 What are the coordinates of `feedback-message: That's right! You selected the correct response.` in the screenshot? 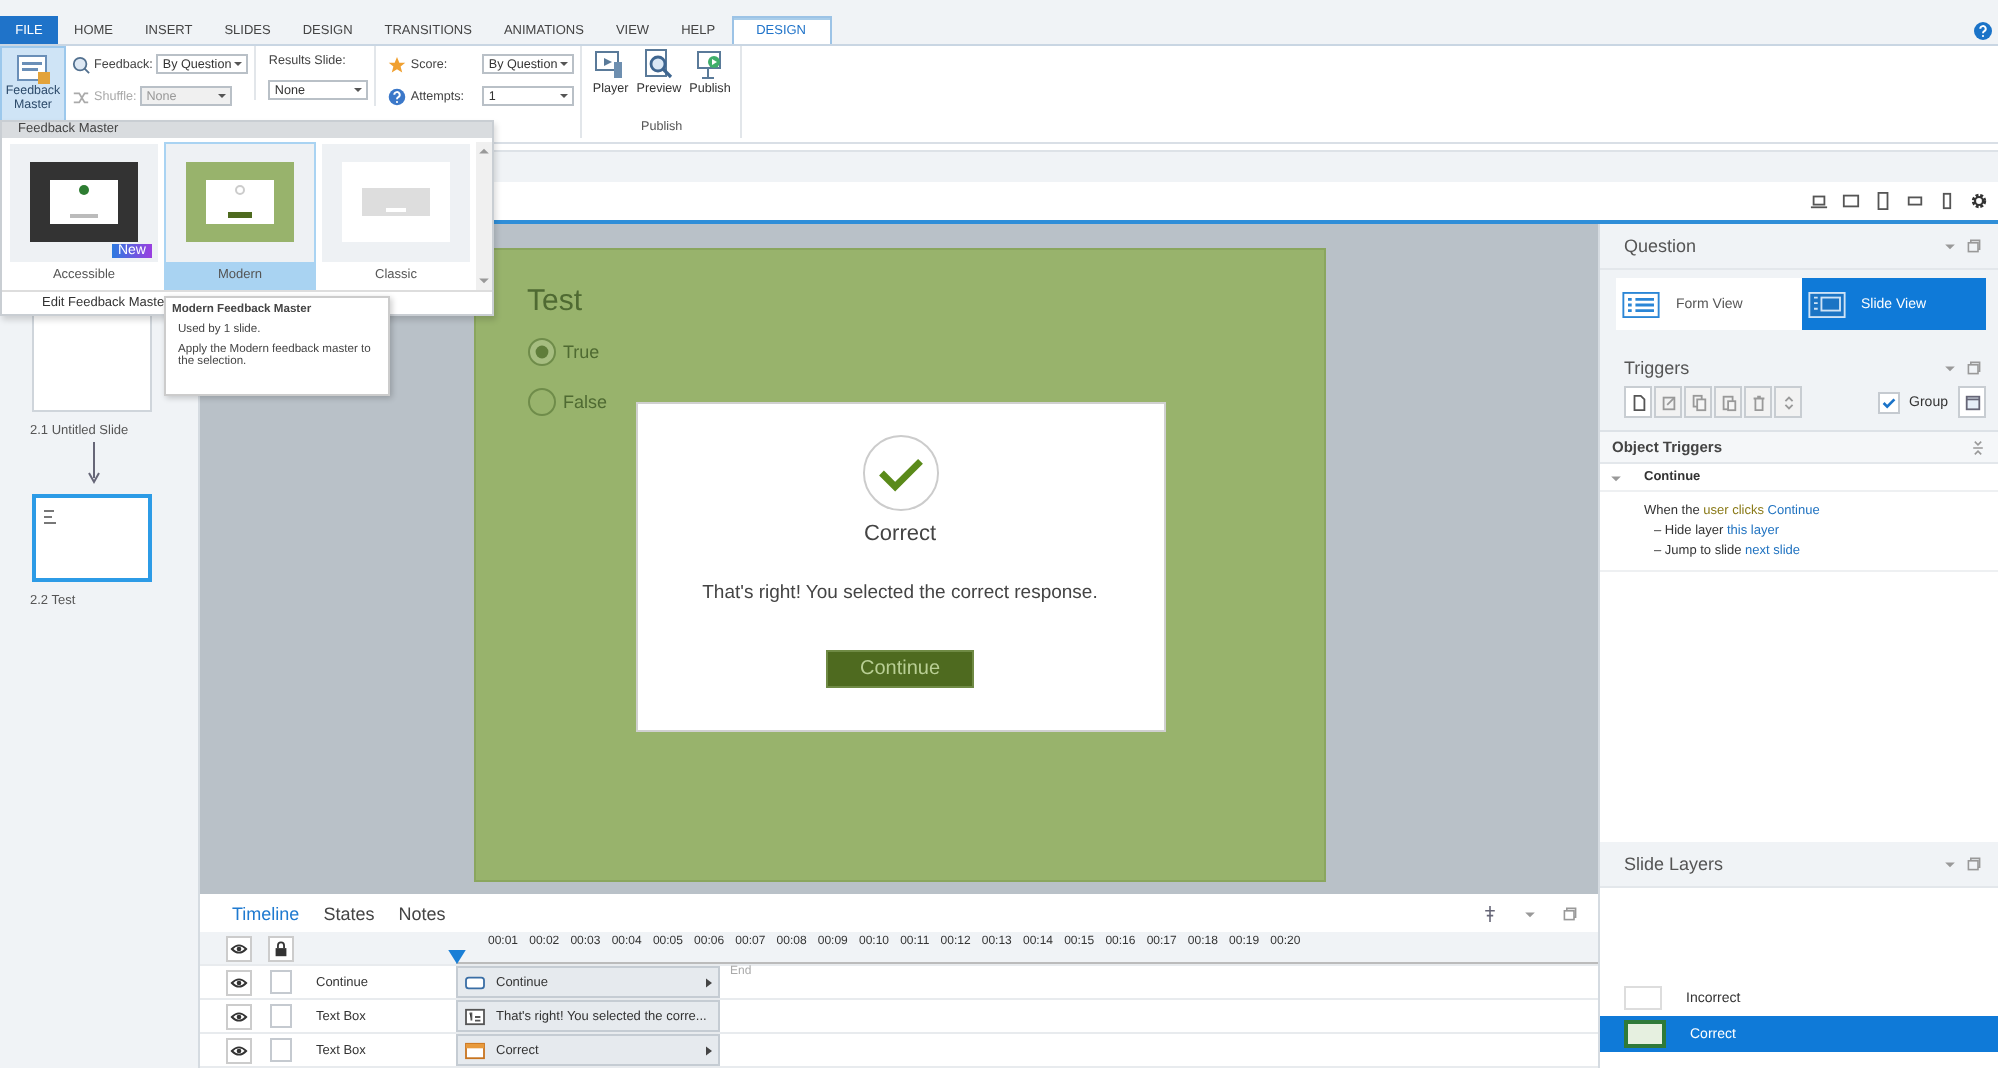 It's located at (900, 593).